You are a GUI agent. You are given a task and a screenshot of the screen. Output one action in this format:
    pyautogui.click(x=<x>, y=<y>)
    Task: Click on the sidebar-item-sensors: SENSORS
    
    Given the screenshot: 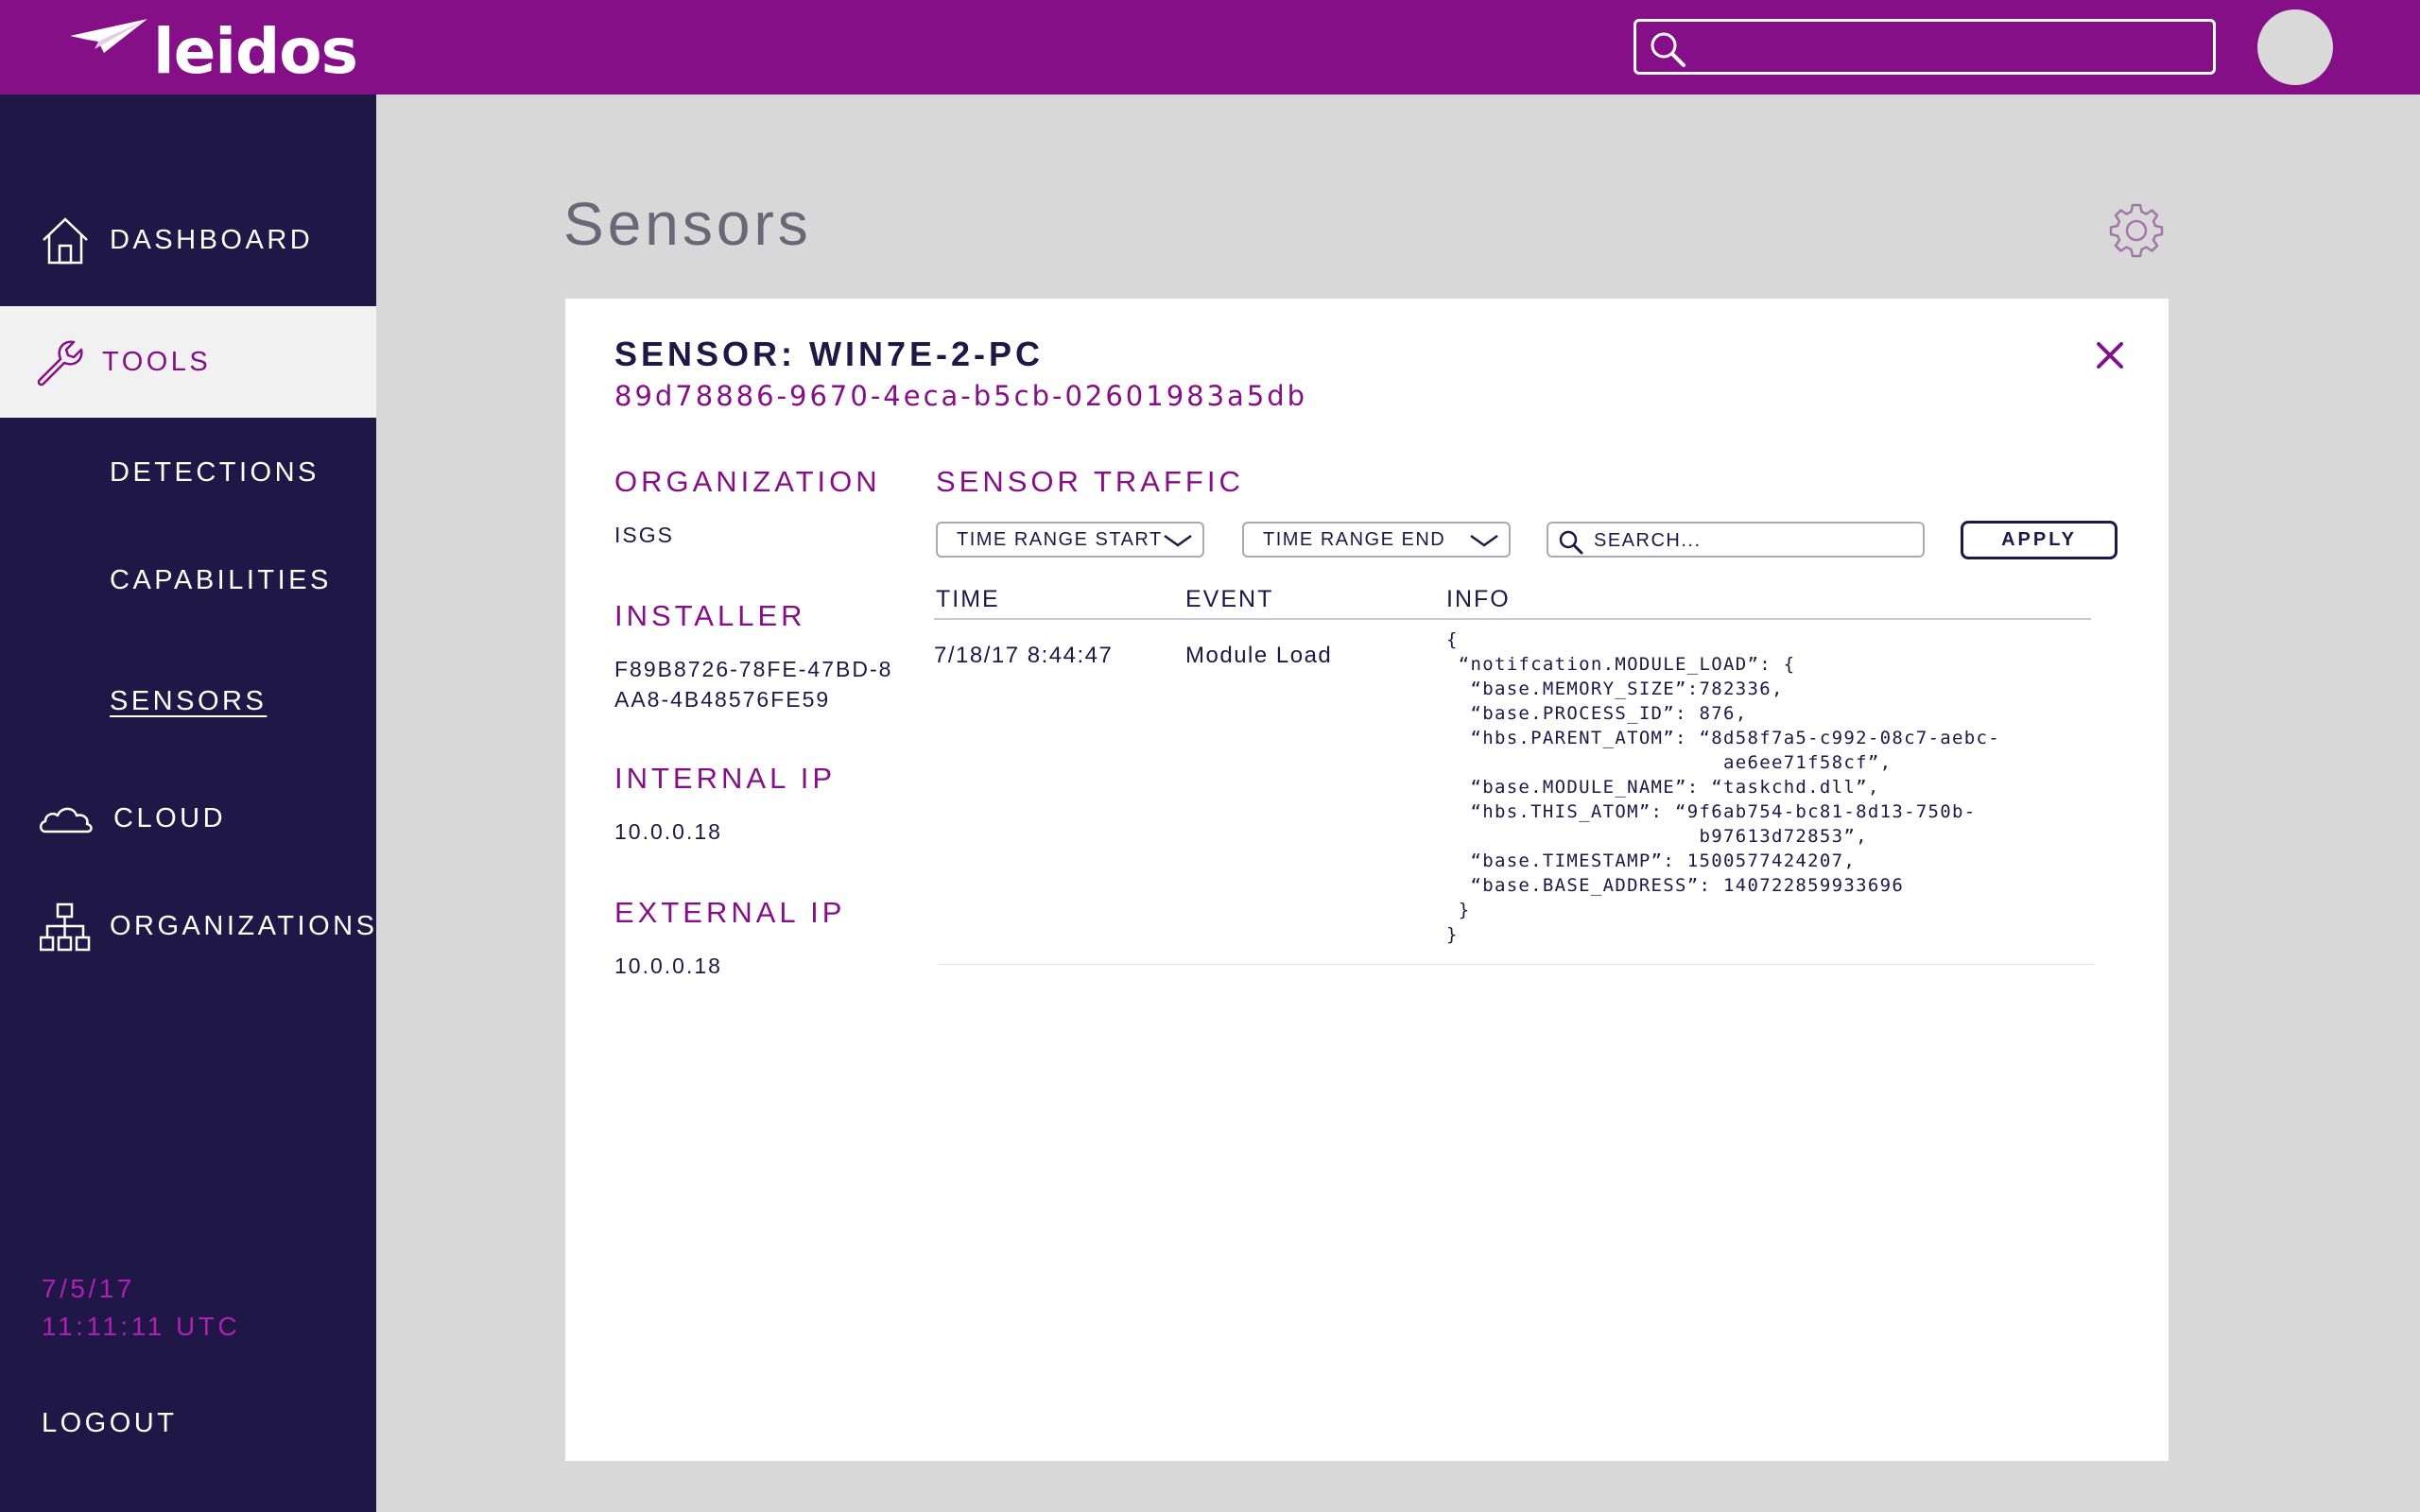 What is the action you would take?
    pyautogui.click(x=188, y=701)
    